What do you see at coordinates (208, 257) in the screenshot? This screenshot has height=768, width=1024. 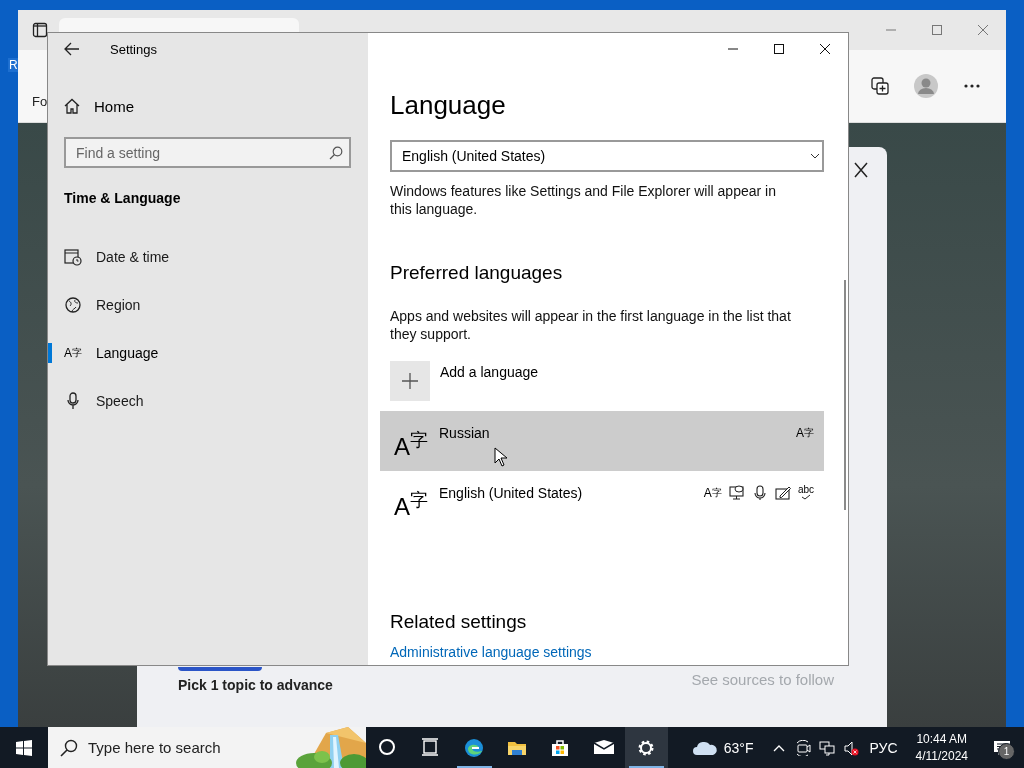 I see `sidebar-item: Date & time` at bounding box center [208, 257].